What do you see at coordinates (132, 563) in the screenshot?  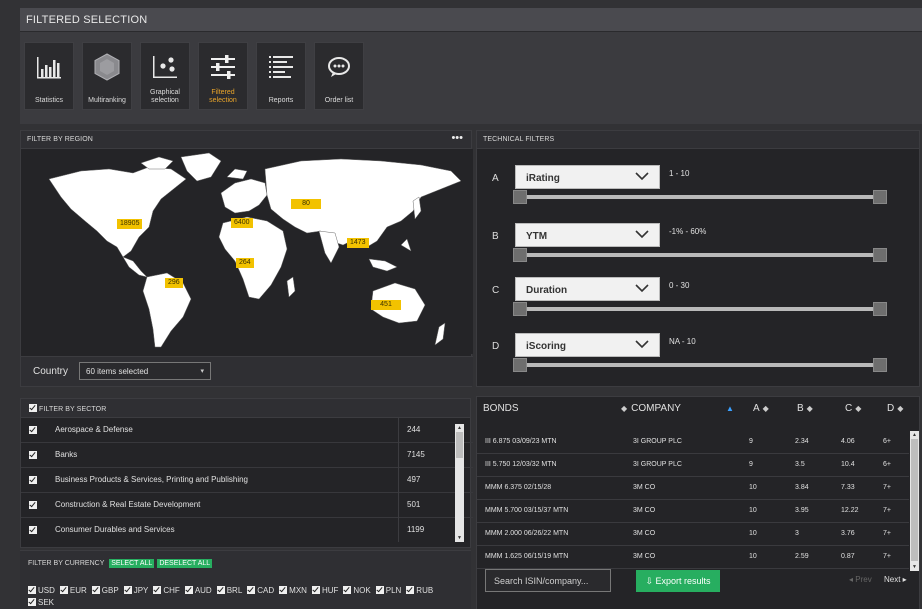 I see `select-all-button: SELECT ALL` at bounding box center [132, 563].